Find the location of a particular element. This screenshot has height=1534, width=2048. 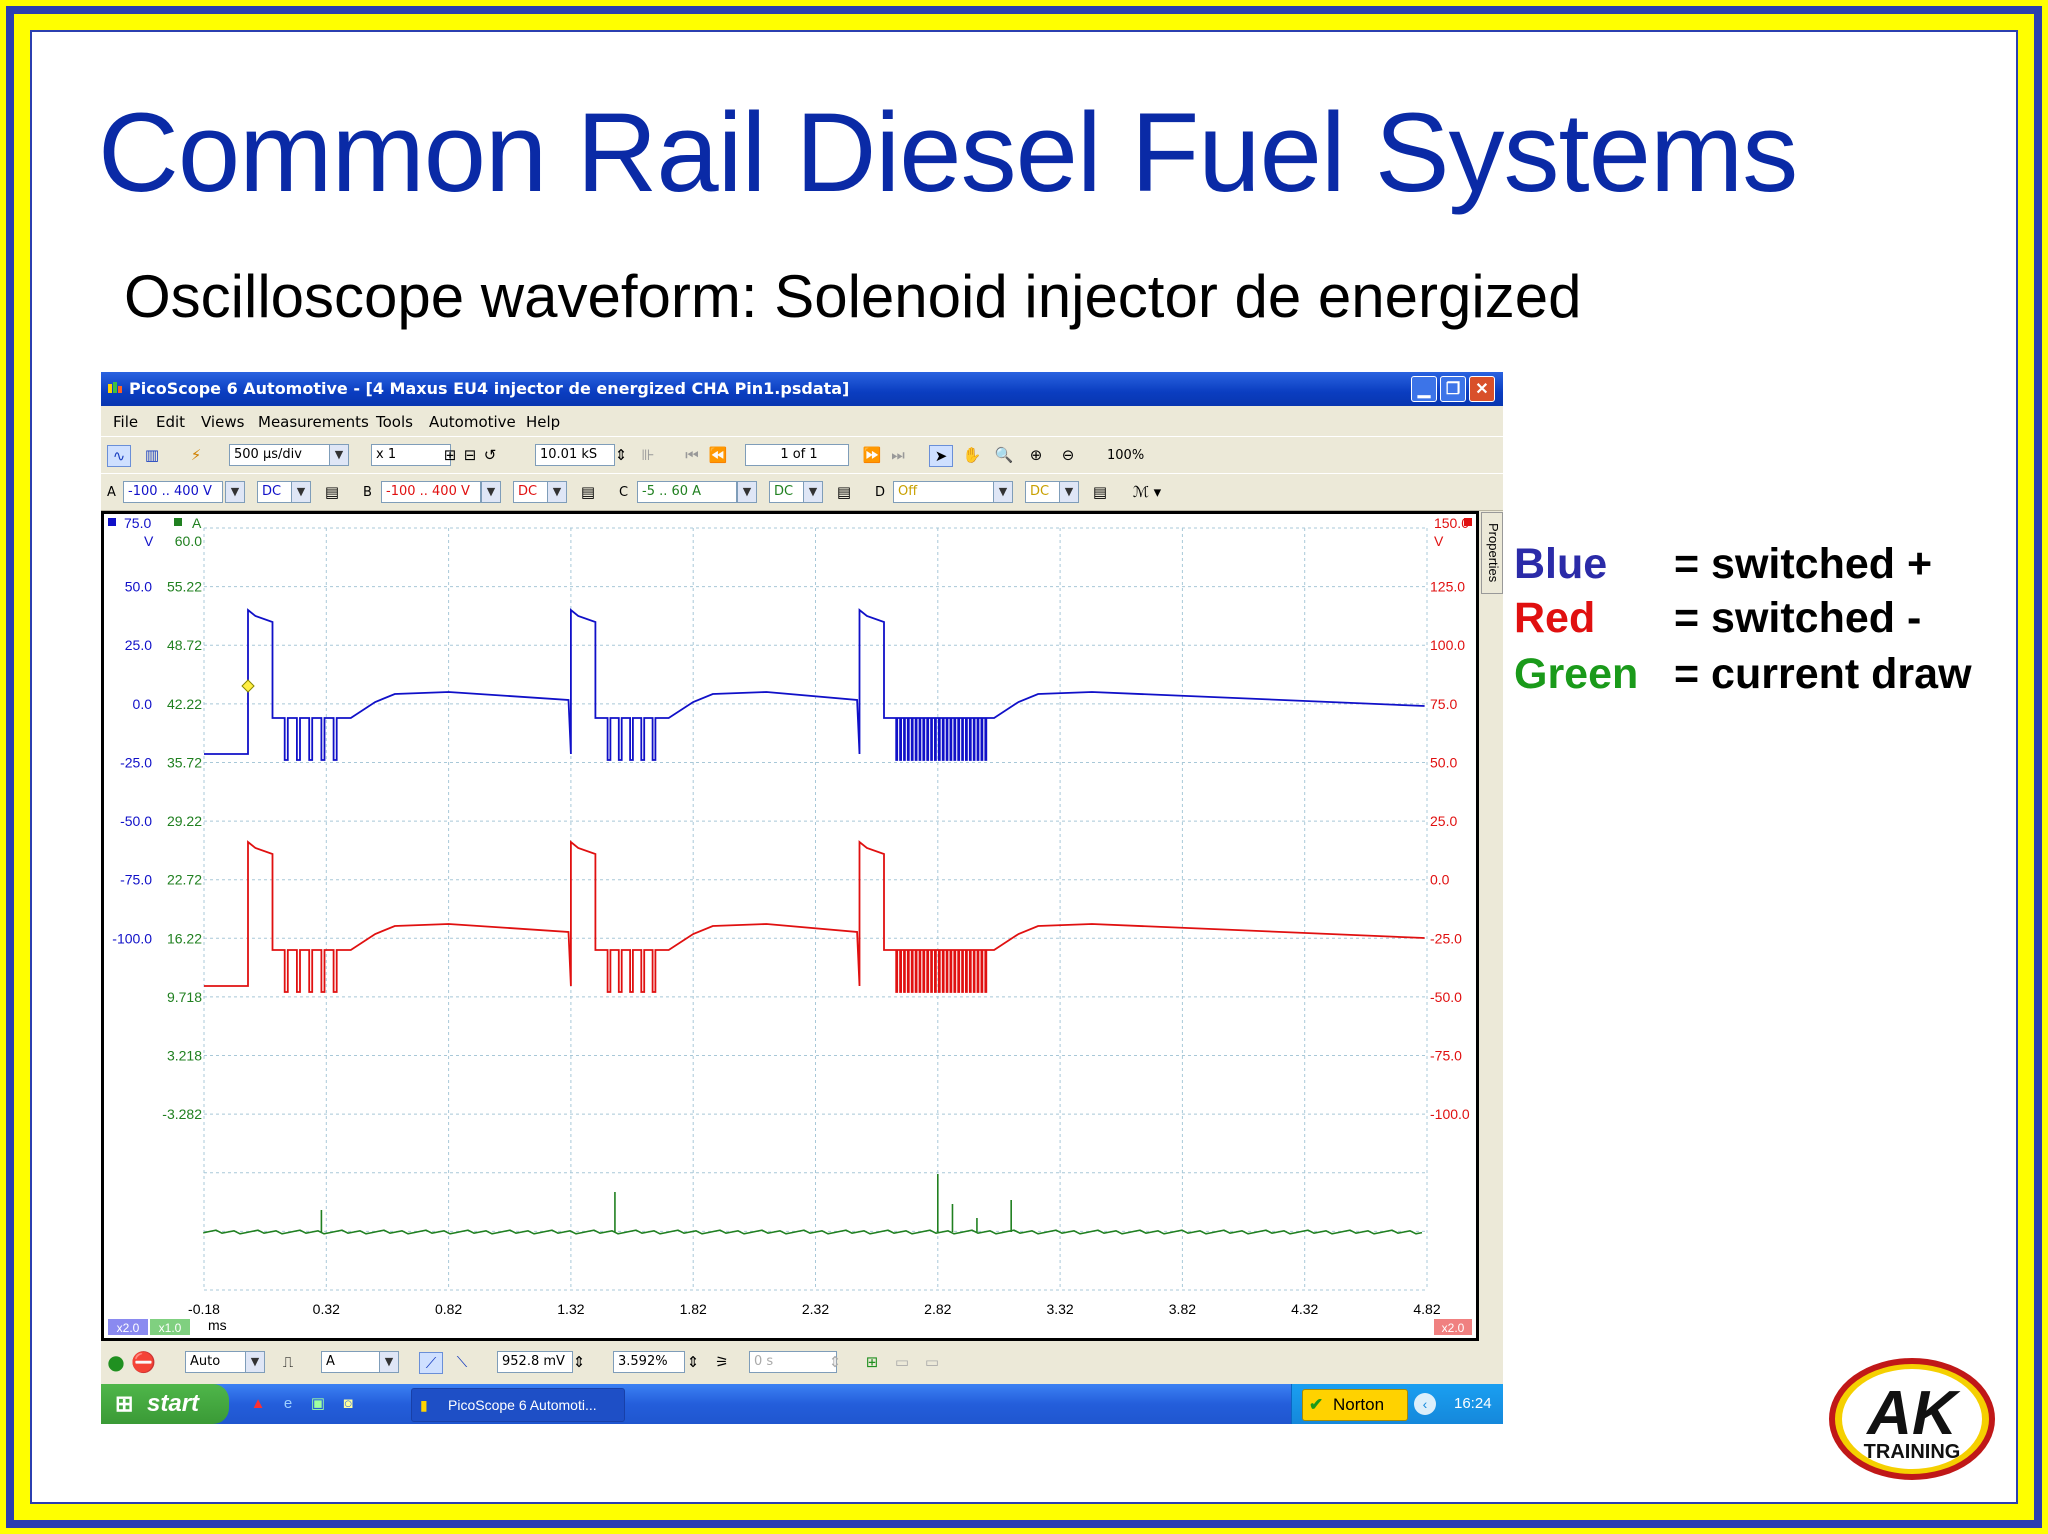

spectrum-mode-button: ▥ is located at coordinates (152, 455).